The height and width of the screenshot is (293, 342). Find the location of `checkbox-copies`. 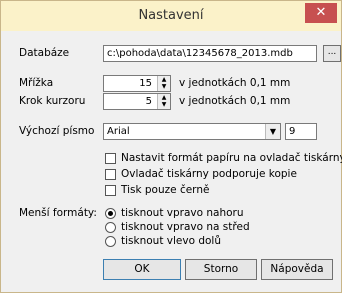

checkbox-copies is located at coordinates (110, 174).